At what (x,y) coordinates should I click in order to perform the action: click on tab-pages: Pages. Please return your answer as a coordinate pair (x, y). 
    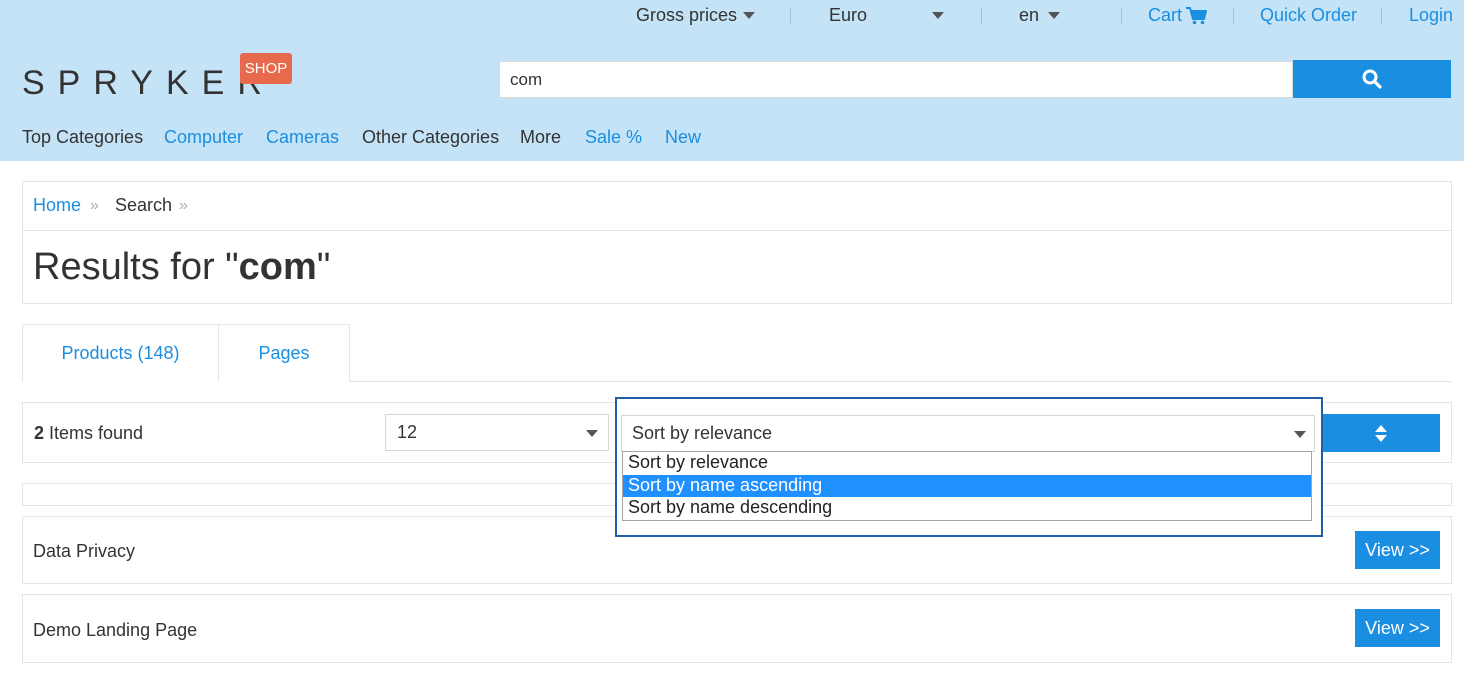
    Looking at the image, I should click on (284, 353).